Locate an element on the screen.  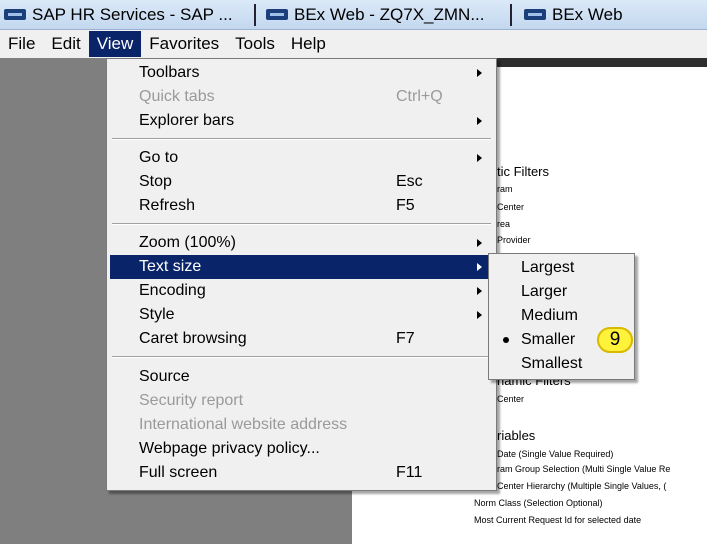
text-size-largest: Largest is located at coordinates (561, 268).